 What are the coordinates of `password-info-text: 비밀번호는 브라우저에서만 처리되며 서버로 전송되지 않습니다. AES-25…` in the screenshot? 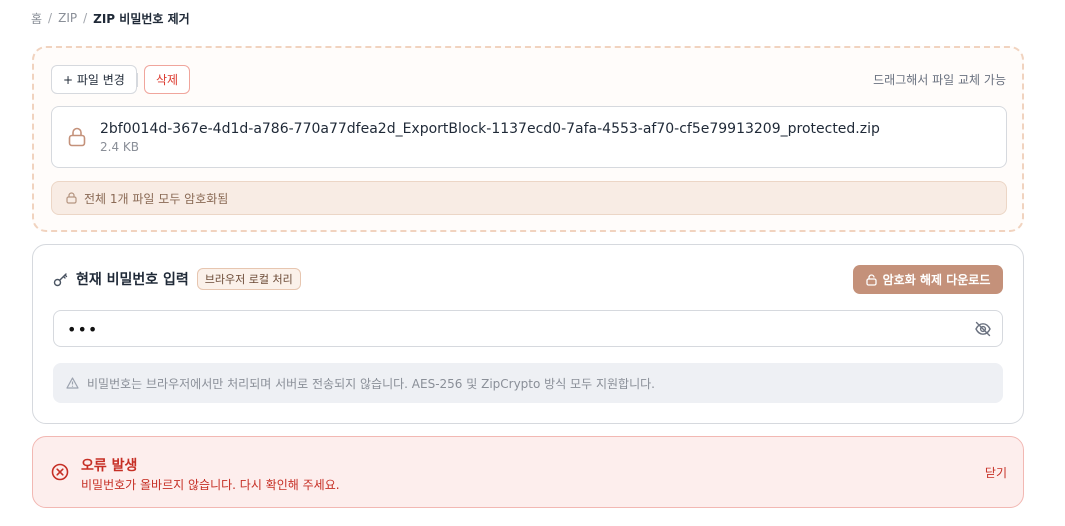 It's located at (371, 383).